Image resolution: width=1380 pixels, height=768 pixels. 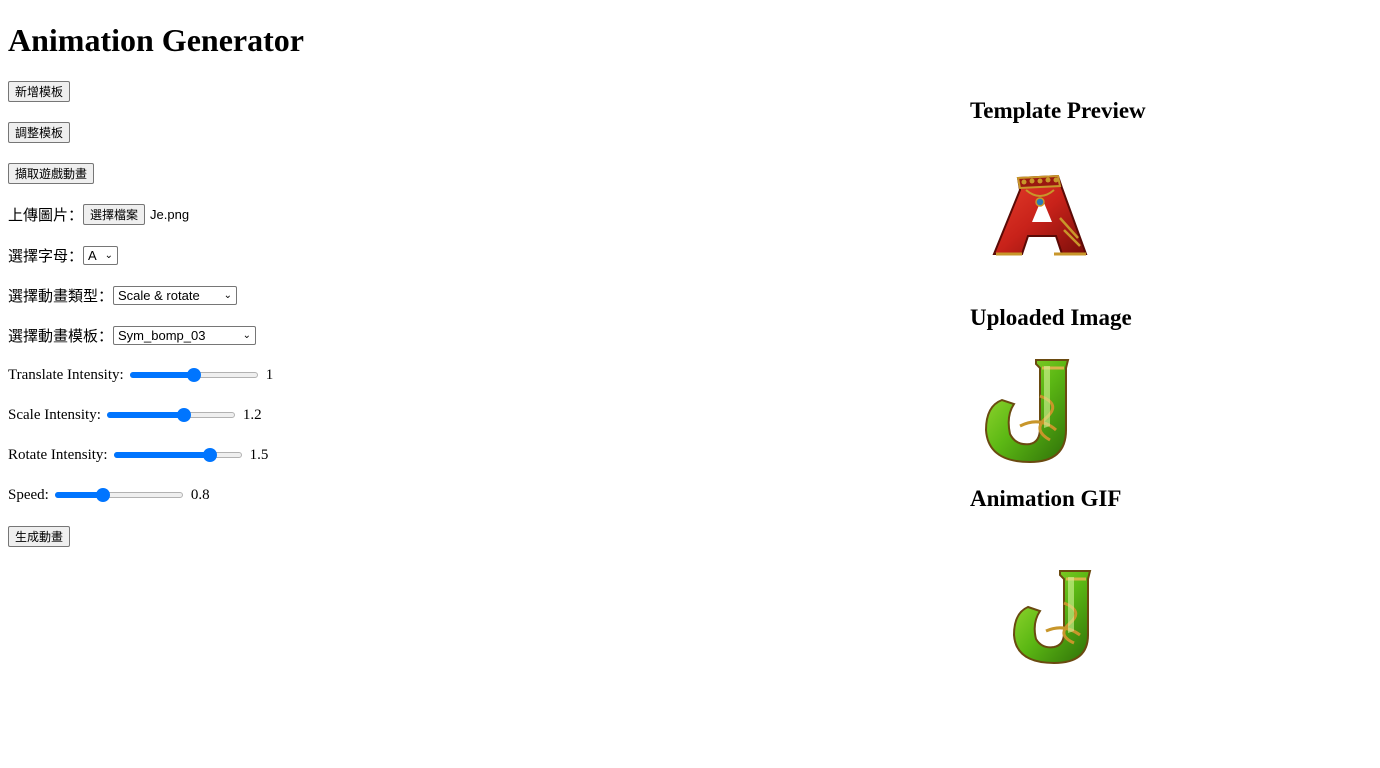 I want to click on letter-a-red-icon, so click(x=1040, y=215).